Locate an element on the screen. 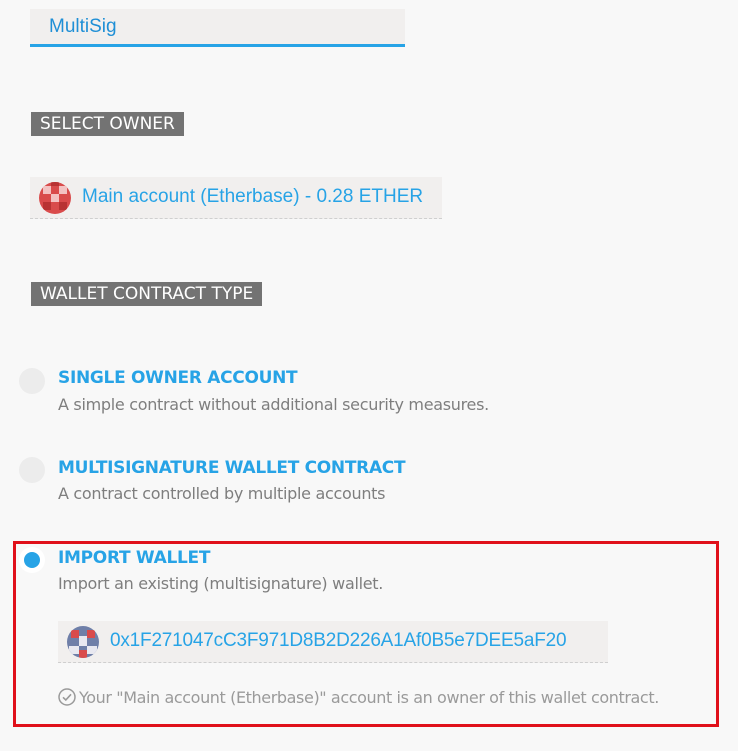 The image size is (738, 751). wallet-name-input is located at coordinates (217, 28).